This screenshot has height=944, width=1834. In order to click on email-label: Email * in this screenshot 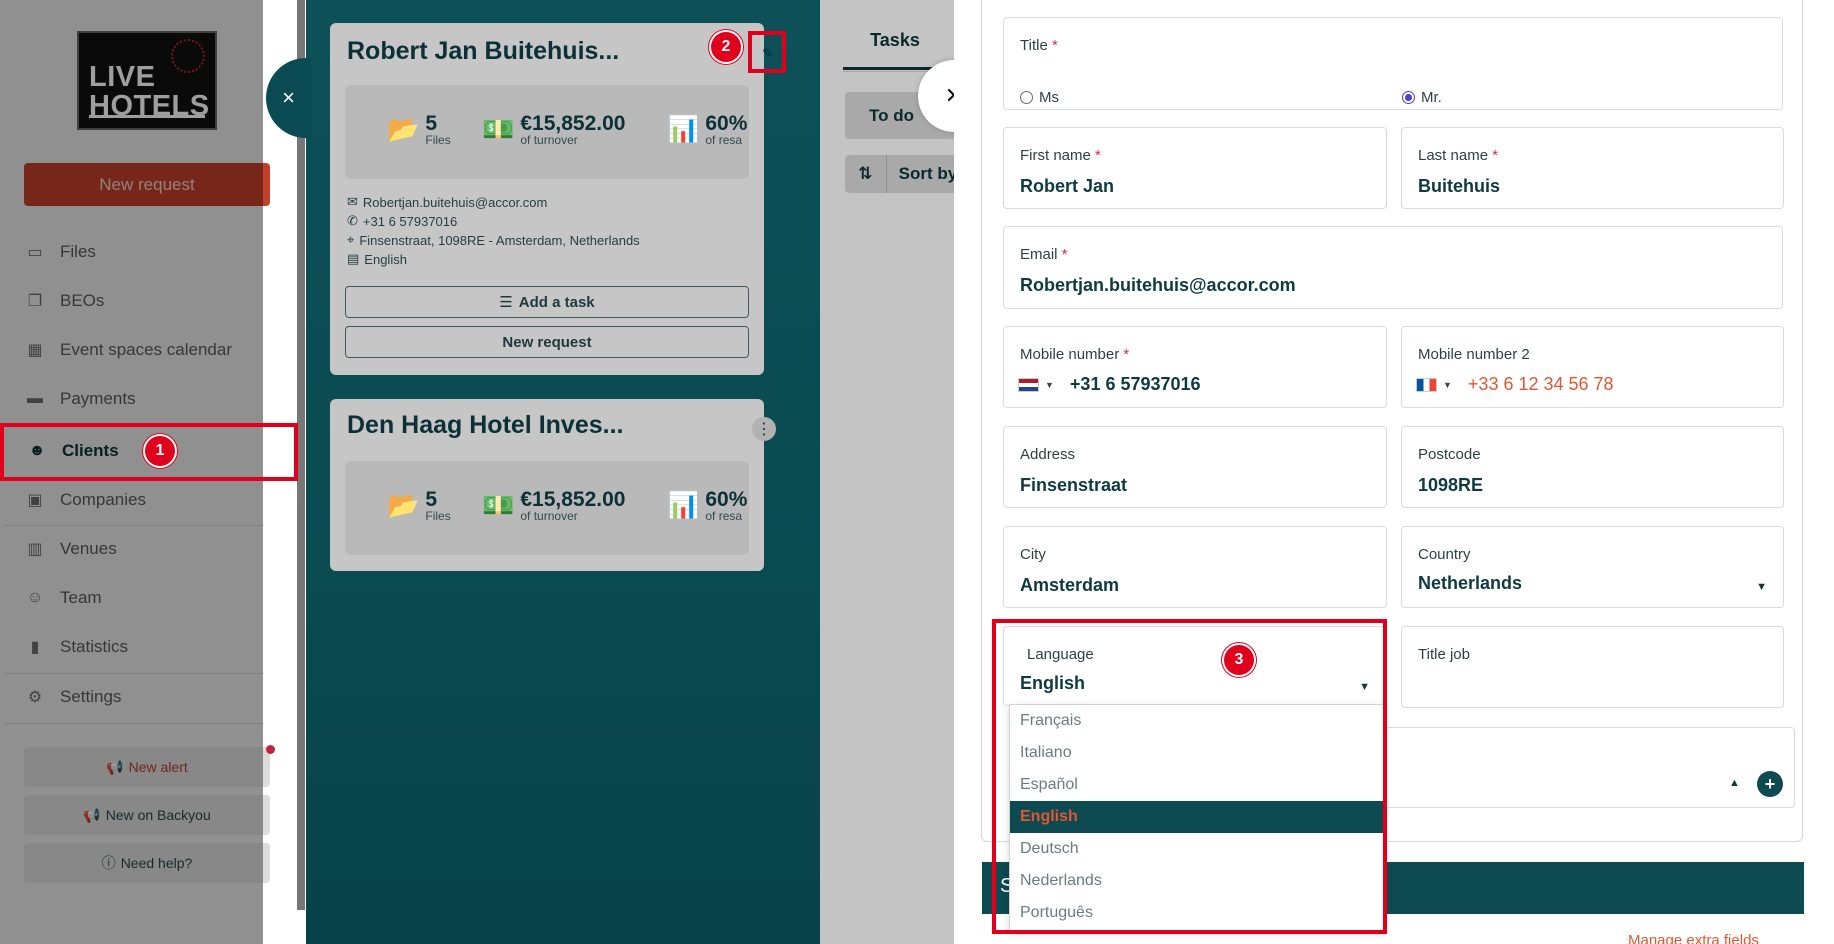, I will do `click(1044, 254)`.